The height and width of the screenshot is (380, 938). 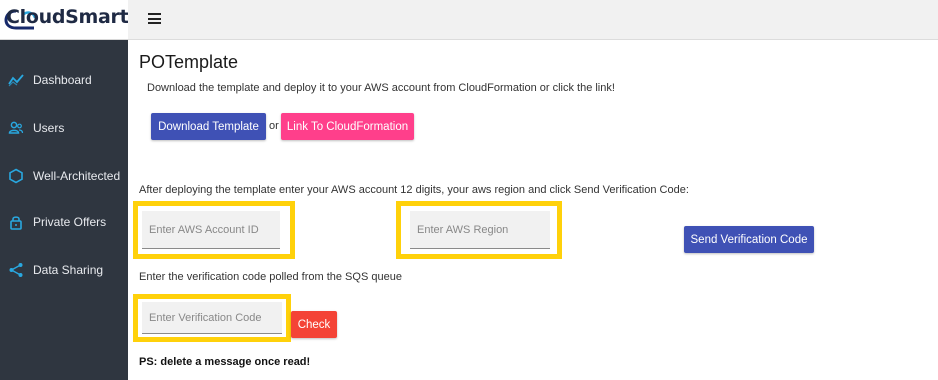 I want to click on logo-text: CloudSmart, so click(x=67, y=17).